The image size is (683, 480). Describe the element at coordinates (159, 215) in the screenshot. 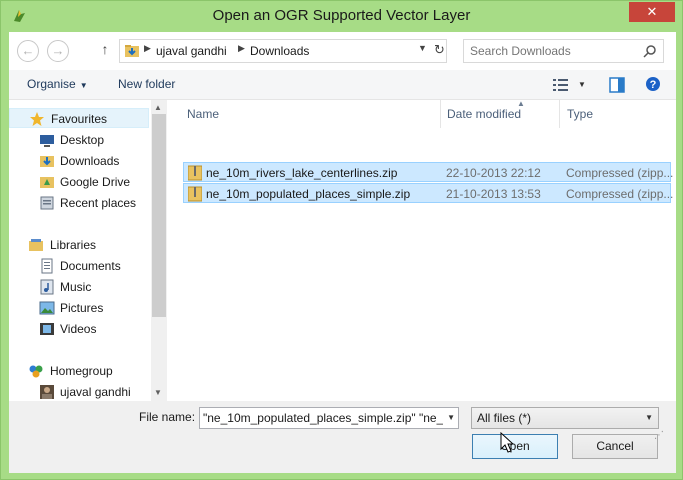

I see `scrollbar-thumb` at that location.